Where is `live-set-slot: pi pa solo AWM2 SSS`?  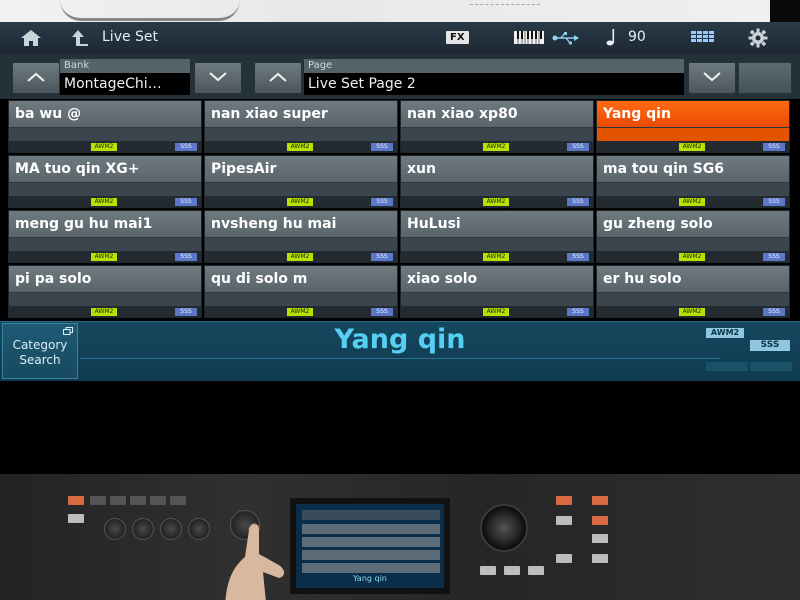
live-set-slot: pi pa solo AWM2 SSS is located at coordinates (105, 291).